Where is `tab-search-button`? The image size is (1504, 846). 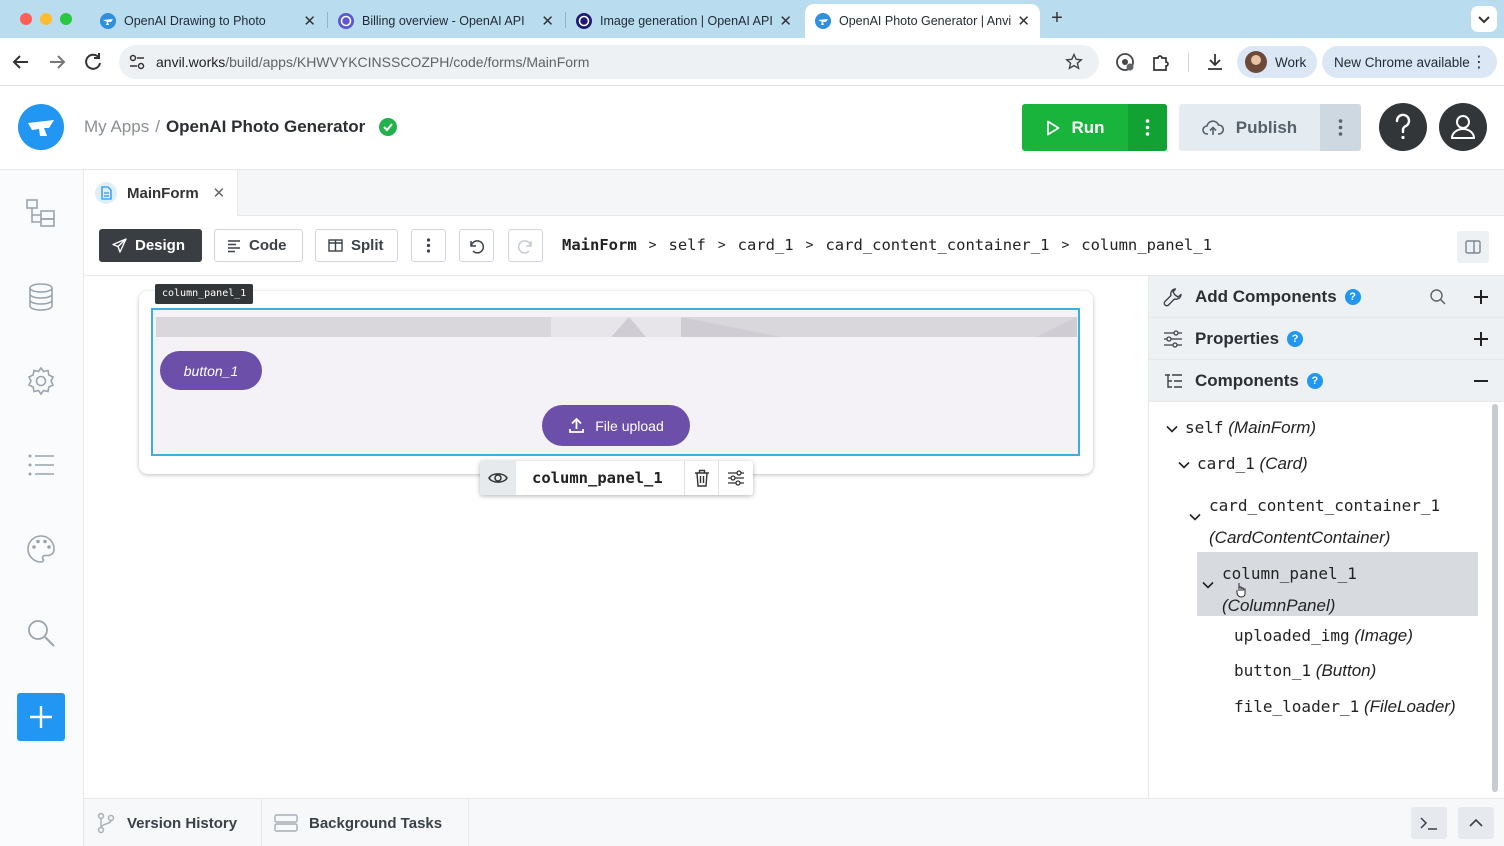
tab-search-button is located at coordinates (1484, 19).